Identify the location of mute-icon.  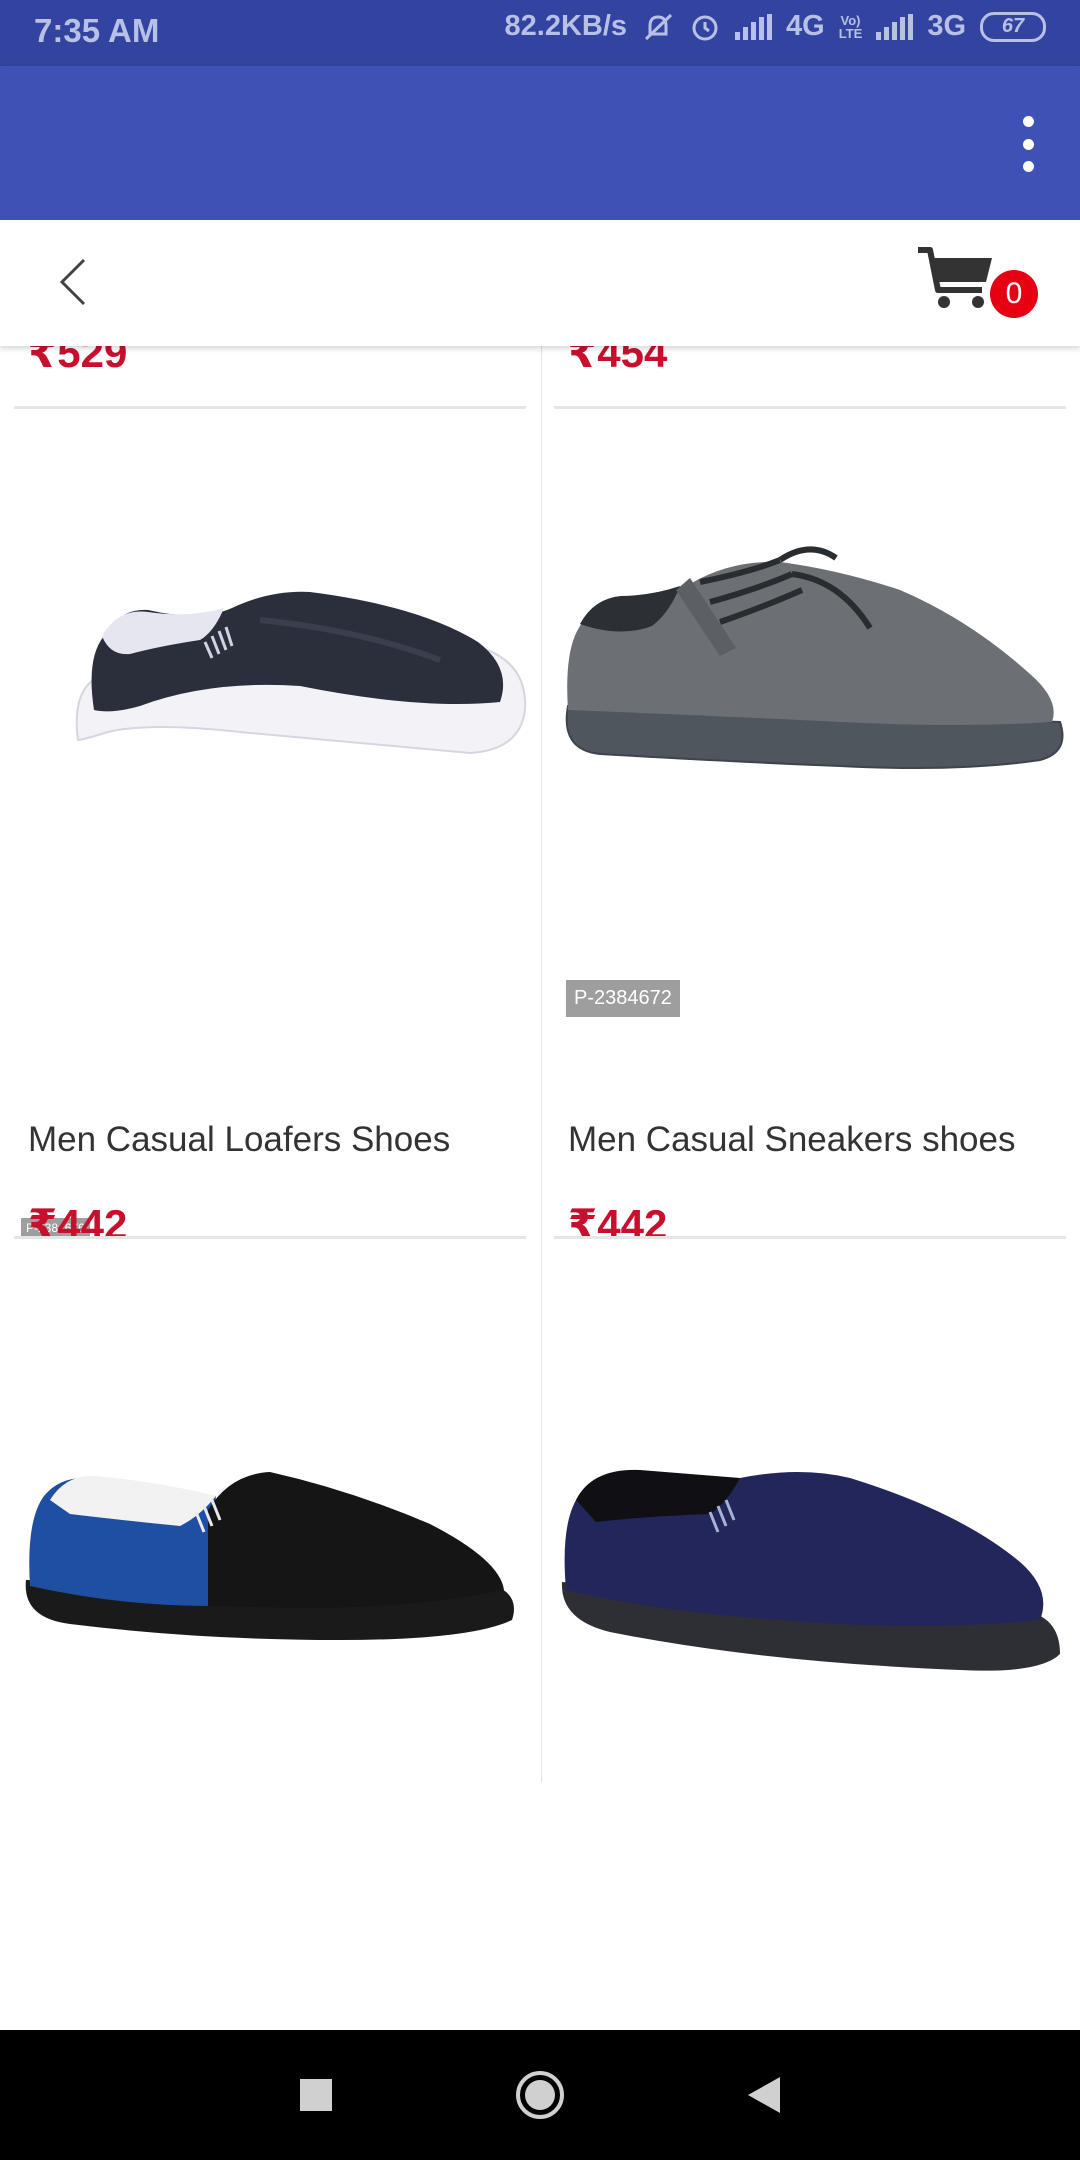
(658, 26).